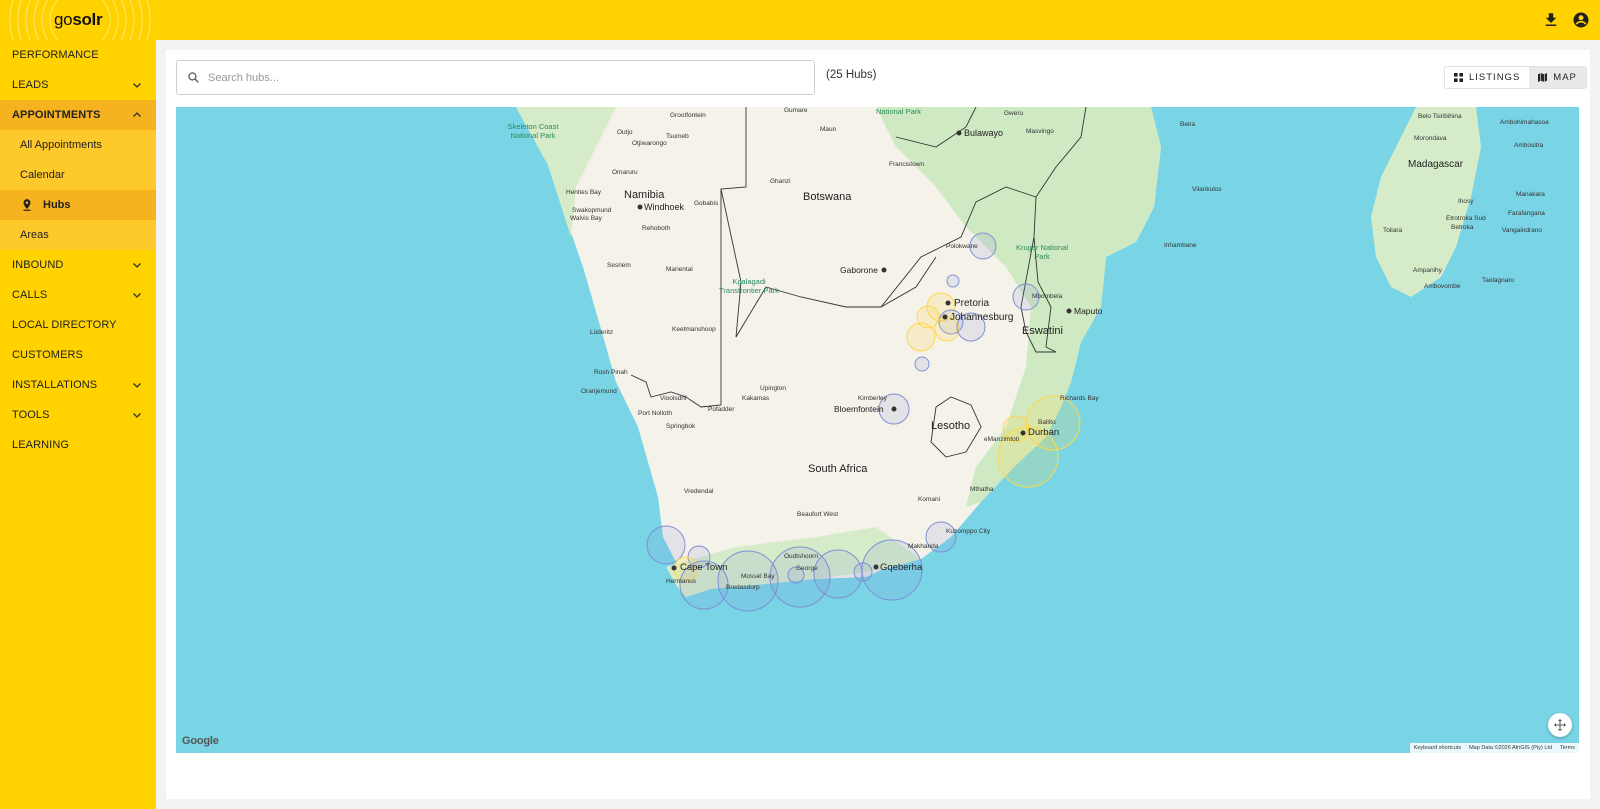 Image resolution: width=1600 pixels, height=809 pixels. What do you see at coordinates (838, 469) in the screenshot?
I see `map-label-country: South Africa` at bounding box center [838, 469].